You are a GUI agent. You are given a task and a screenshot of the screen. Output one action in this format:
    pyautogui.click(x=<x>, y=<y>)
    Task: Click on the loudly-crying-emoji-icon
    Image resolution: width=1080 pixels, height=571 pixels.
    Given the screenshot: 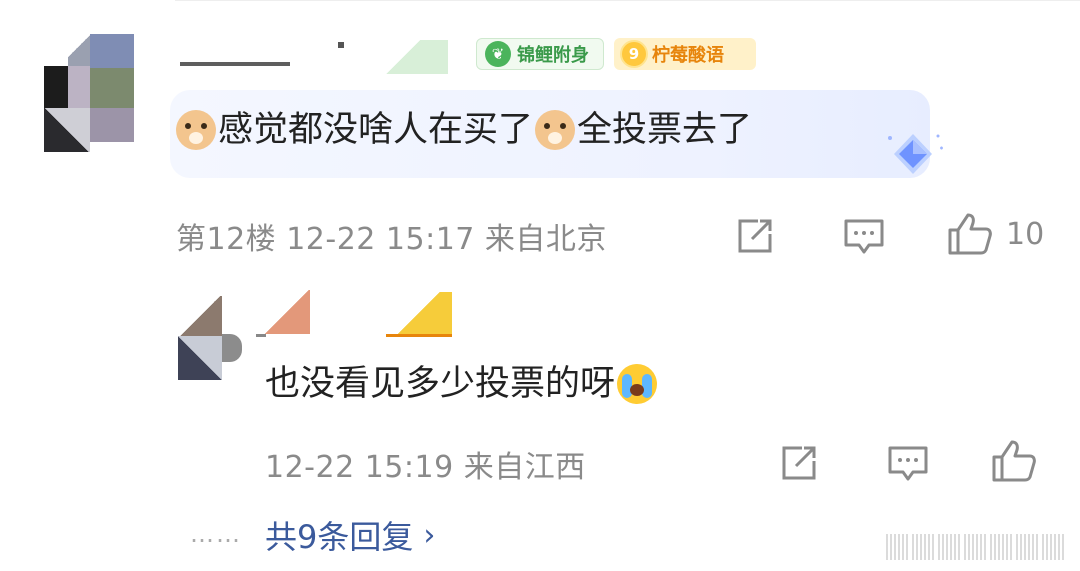 What is the action you would take?
    pyautogui.click(x=637, y=384)
    